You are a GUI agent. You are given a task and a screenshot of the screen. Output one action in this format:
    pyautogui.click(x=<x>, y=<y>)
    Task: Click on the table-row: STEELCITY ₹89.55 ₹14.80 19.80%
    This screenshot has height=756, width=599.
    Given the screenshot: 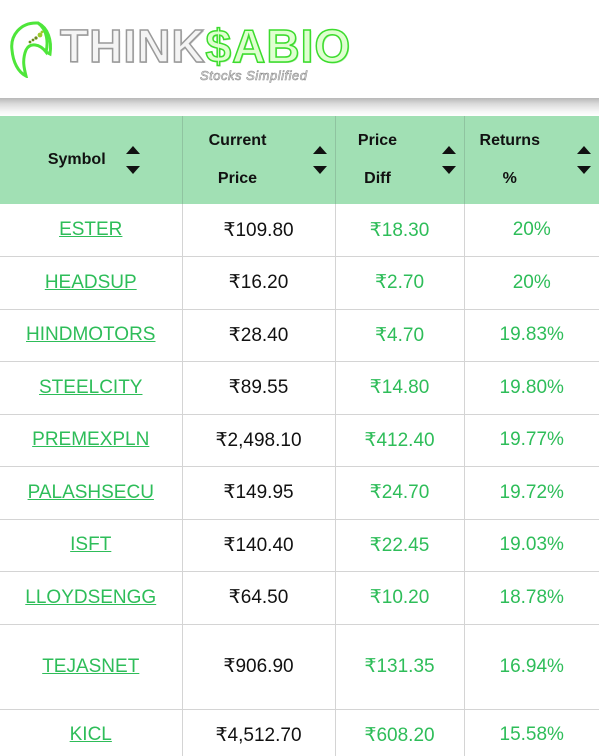 What is the action you would take?
    pyautogui.click(x=299, y=388)
    